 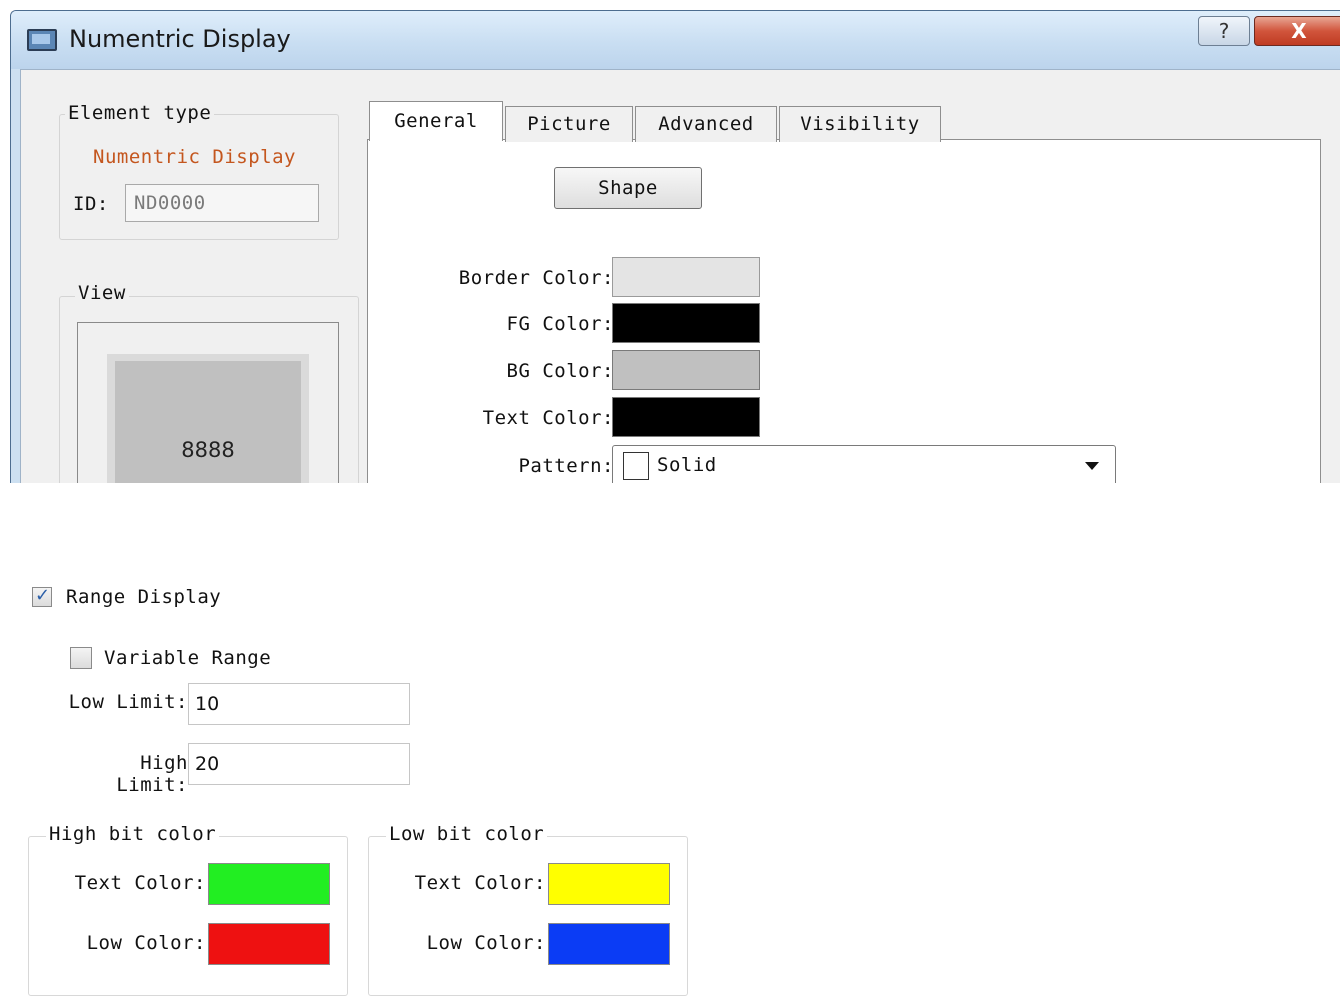 I want to click on pattern-preview-swatch, so click(x=636, y=466).